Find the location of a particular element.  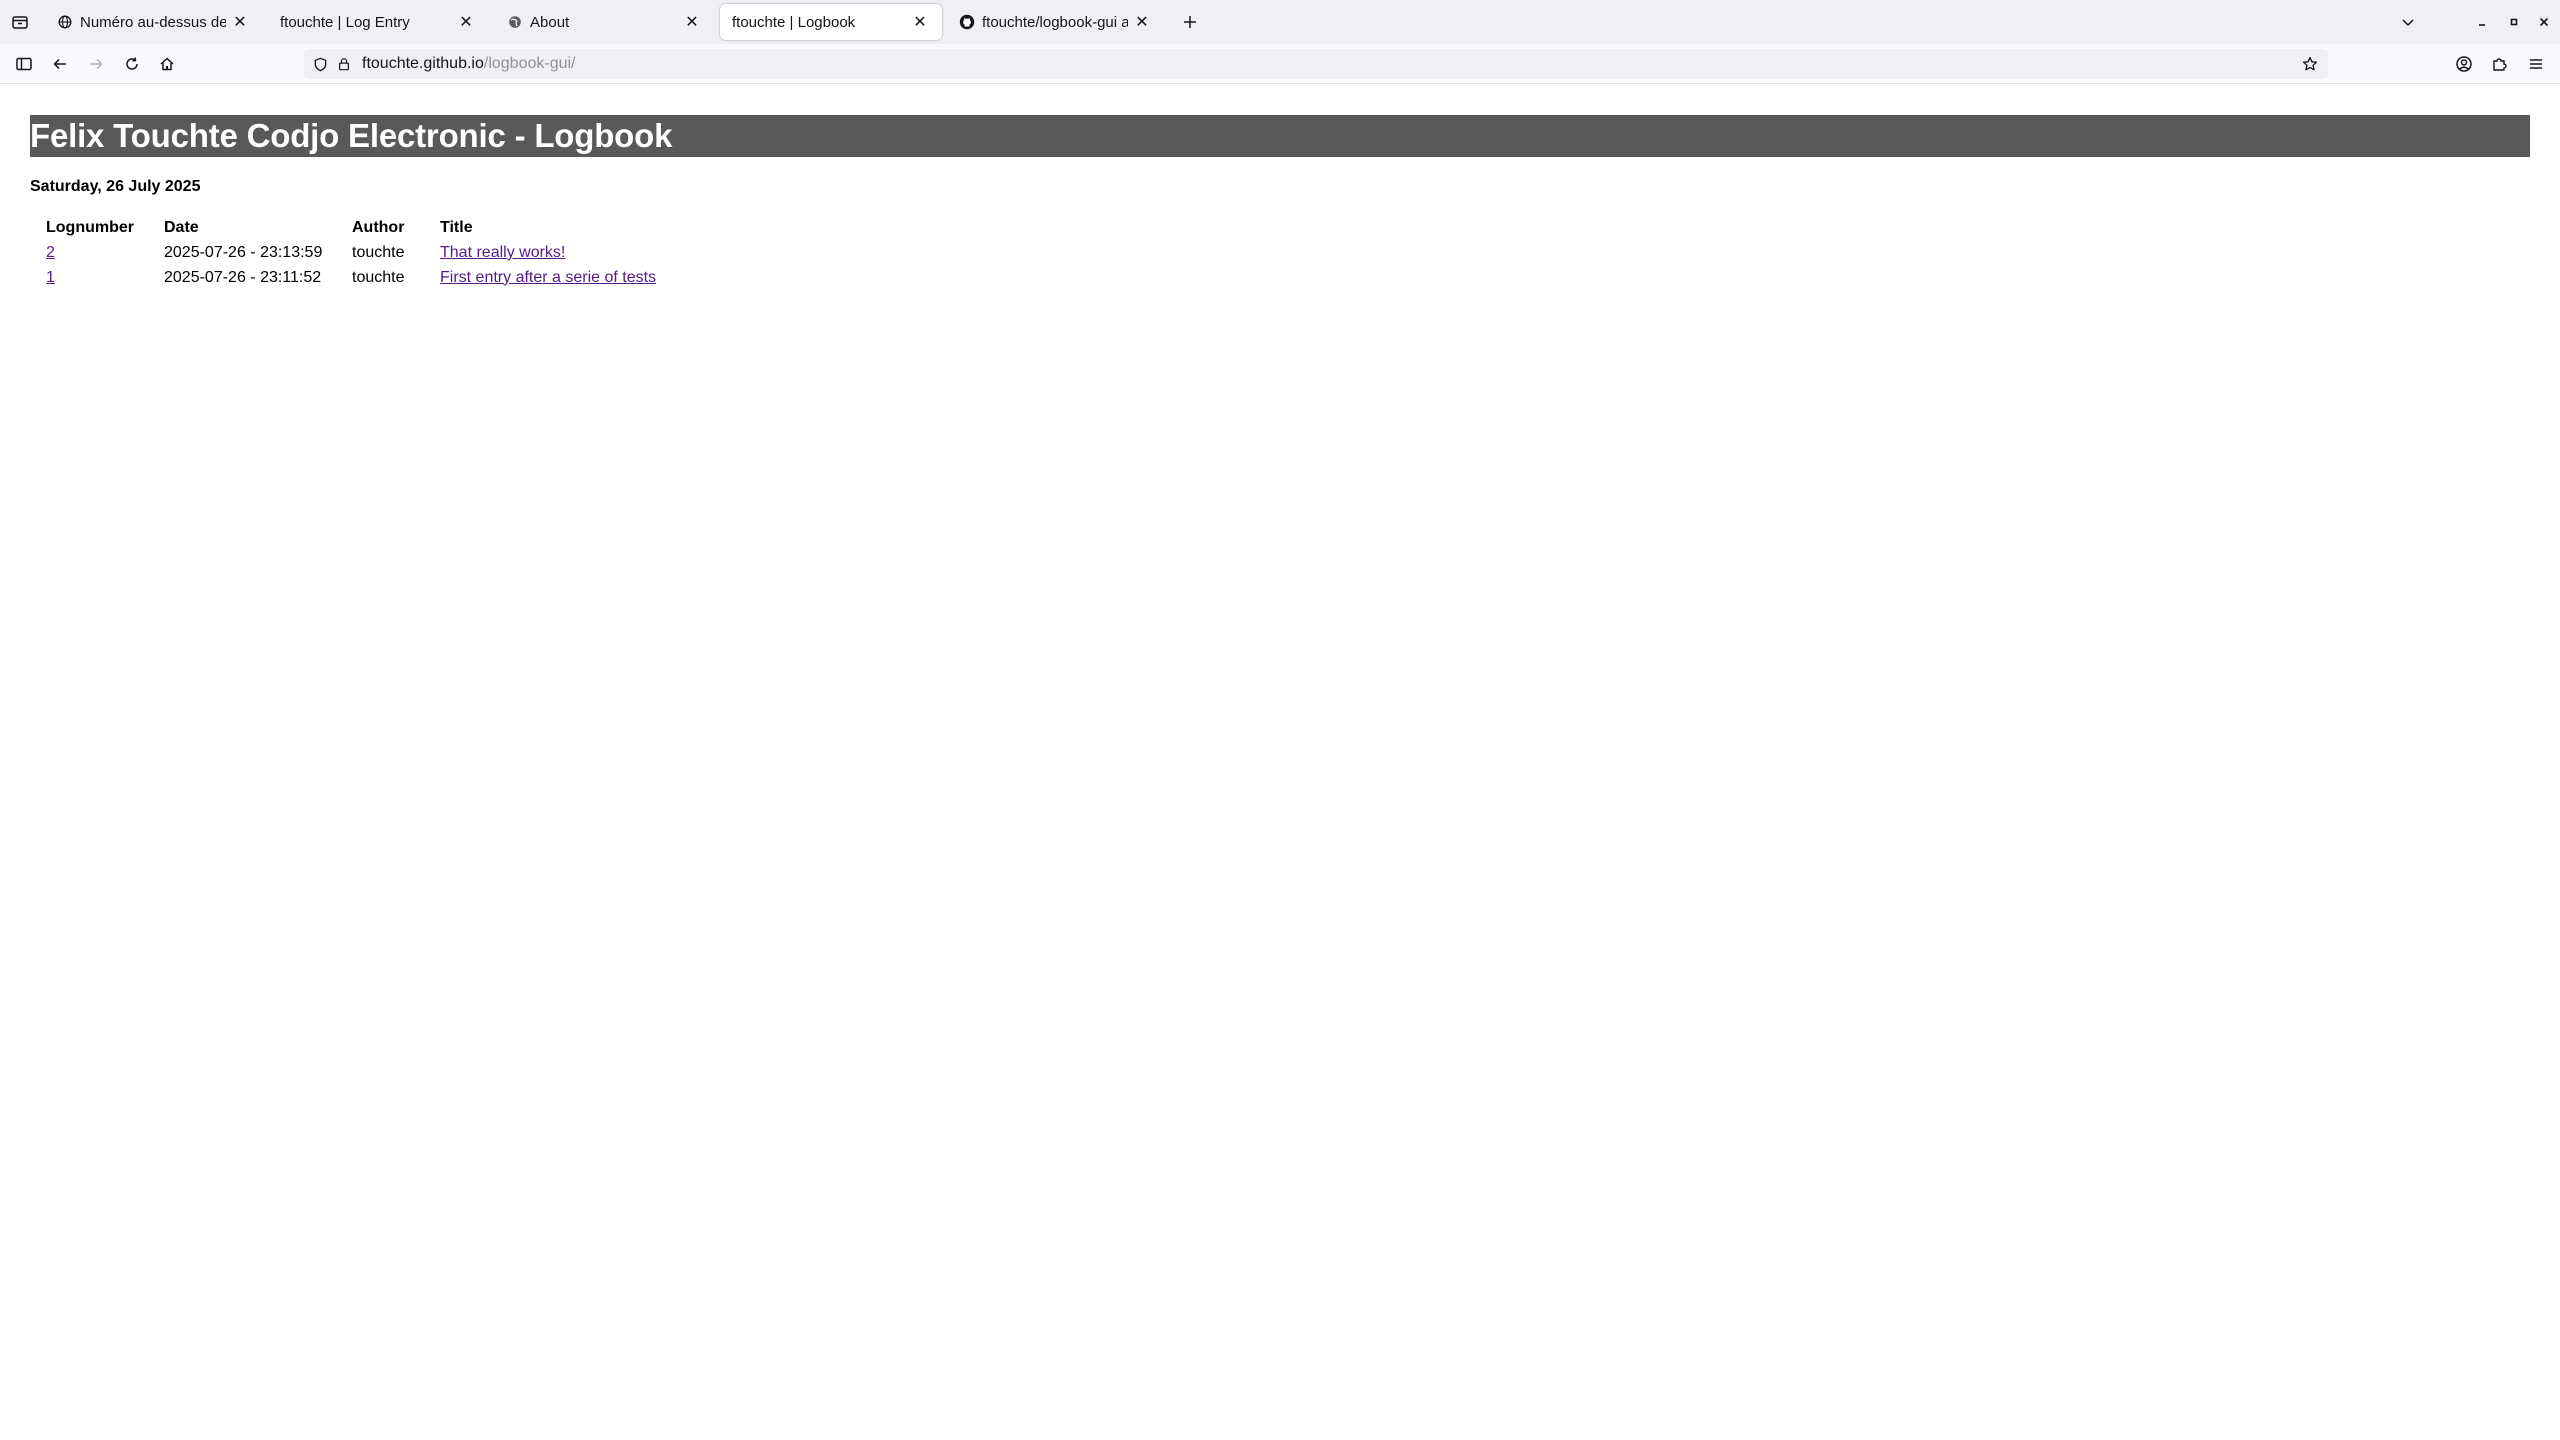

reload-button is located at coordinates (132, 64).